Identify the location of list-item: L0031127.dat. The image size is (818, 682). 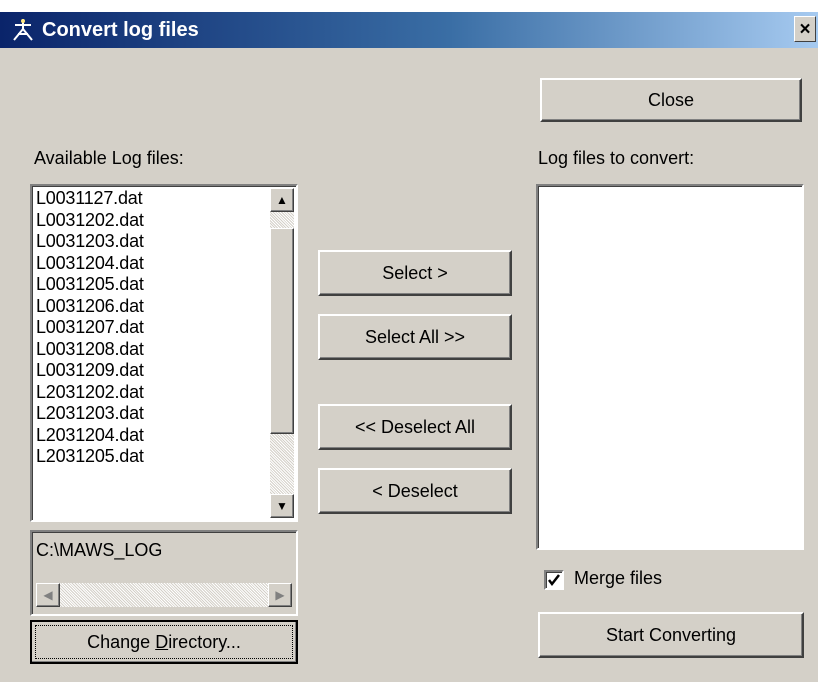
(90, 199).